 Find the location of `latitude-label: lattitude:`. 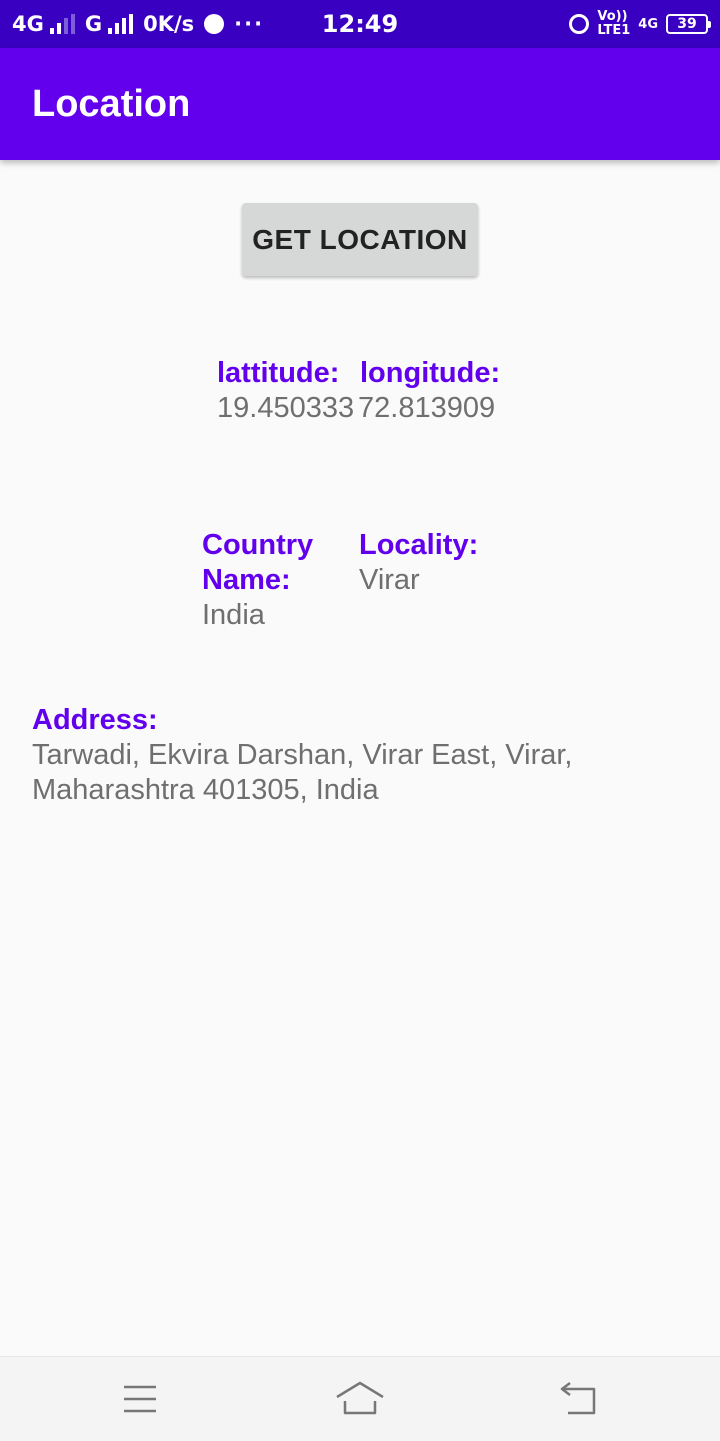

latitude-label: lattitude: is located at coordinates (278, 373).